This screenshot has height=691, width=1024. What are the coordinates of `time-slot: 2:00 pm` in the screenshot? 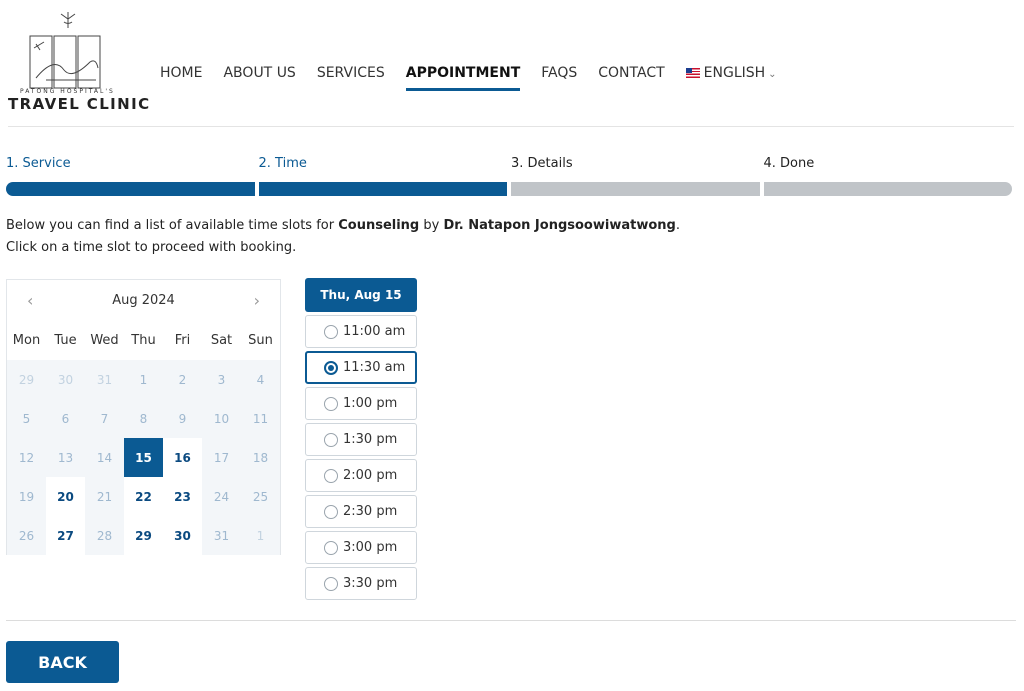 It's located at (361, 475).